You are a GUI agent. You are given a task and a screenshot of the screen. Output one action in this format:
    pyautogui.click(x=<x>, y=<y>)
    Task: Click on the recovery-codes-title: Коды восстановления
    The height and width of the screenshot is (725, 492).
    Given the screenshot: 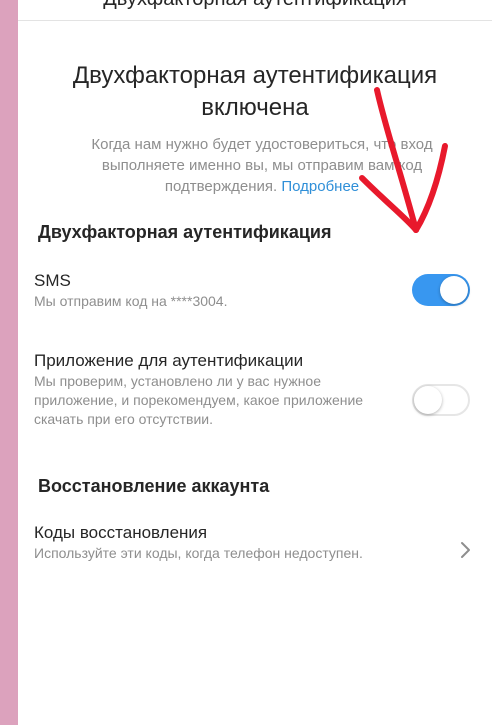 What is the action you would take?
    pyautogui.click(x=121, y=532)
    